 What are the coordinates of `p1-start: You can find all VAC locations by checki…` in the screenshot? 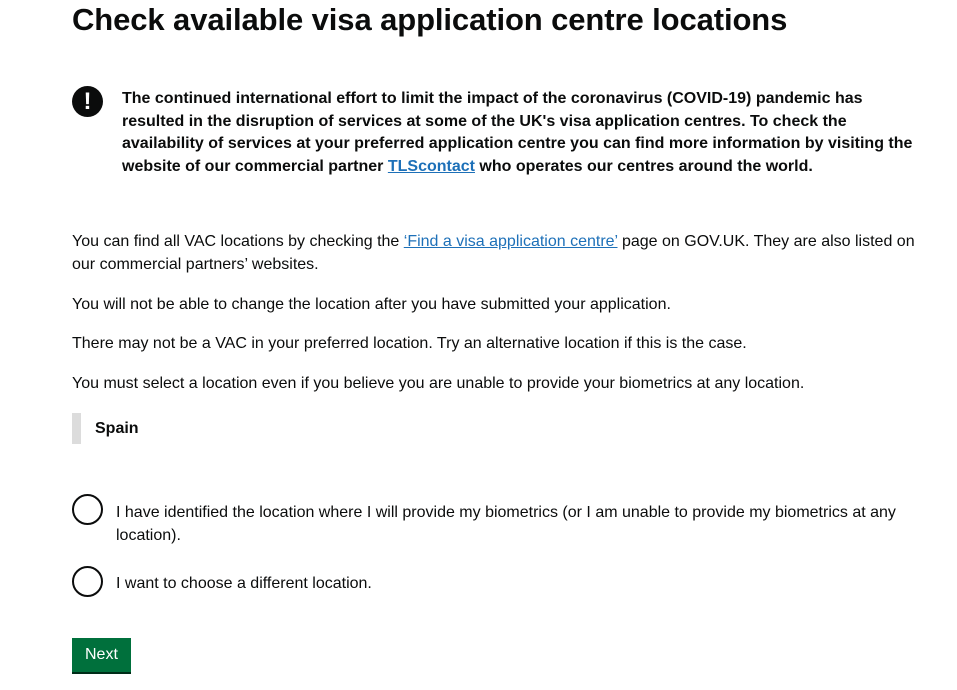 It's located at (238, 241).